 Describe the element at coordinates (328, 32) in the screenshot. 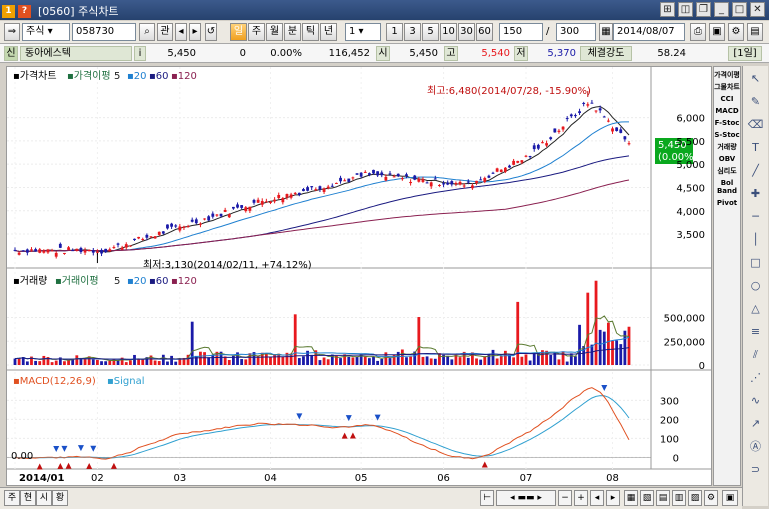

I see `period-button: 년` at that location.